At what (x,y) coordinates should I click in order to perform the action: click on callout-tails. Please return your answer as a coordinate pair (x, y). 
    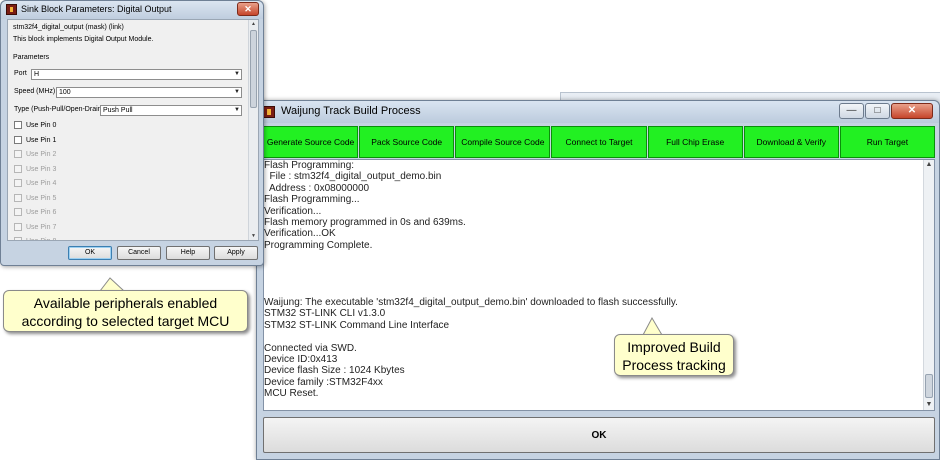
    Looking at the image, I should click on (380, 306).